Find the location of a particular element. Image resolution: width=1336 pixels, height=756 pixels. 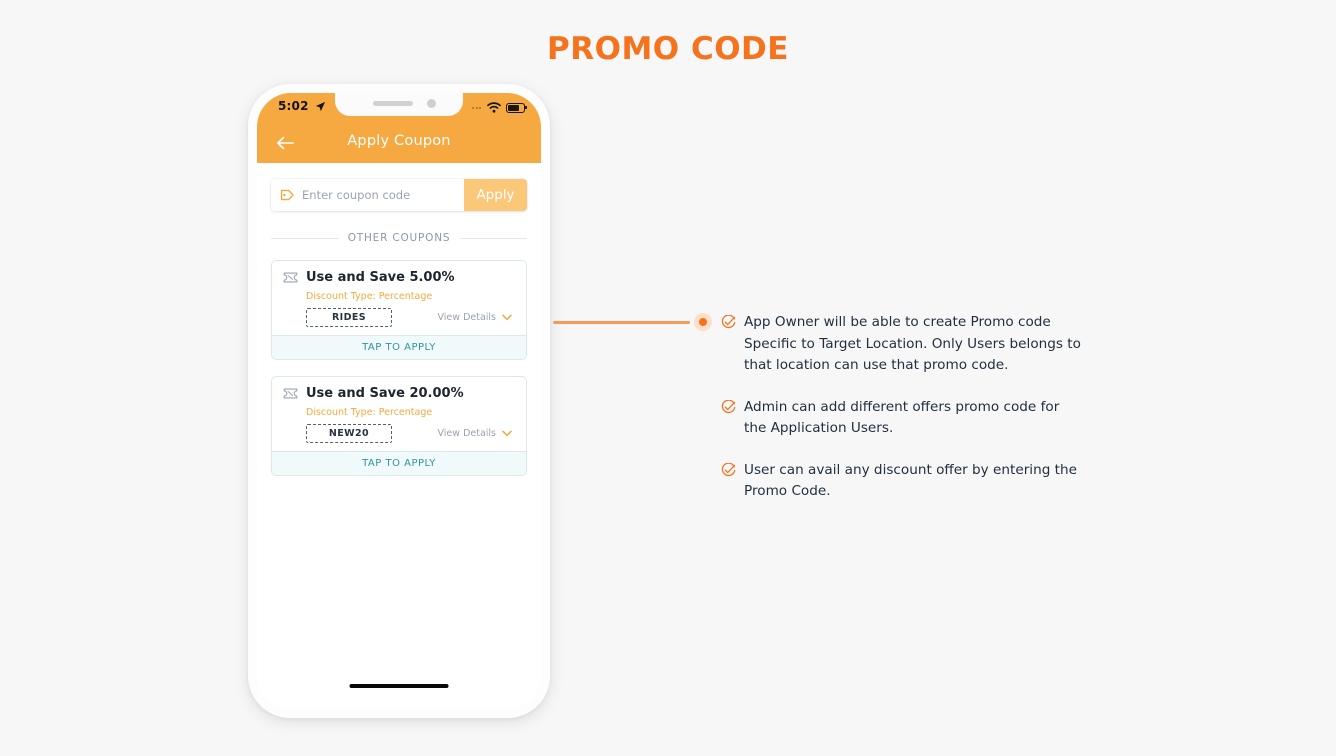

location-arrow-icon is located at coordinates (320, 106).